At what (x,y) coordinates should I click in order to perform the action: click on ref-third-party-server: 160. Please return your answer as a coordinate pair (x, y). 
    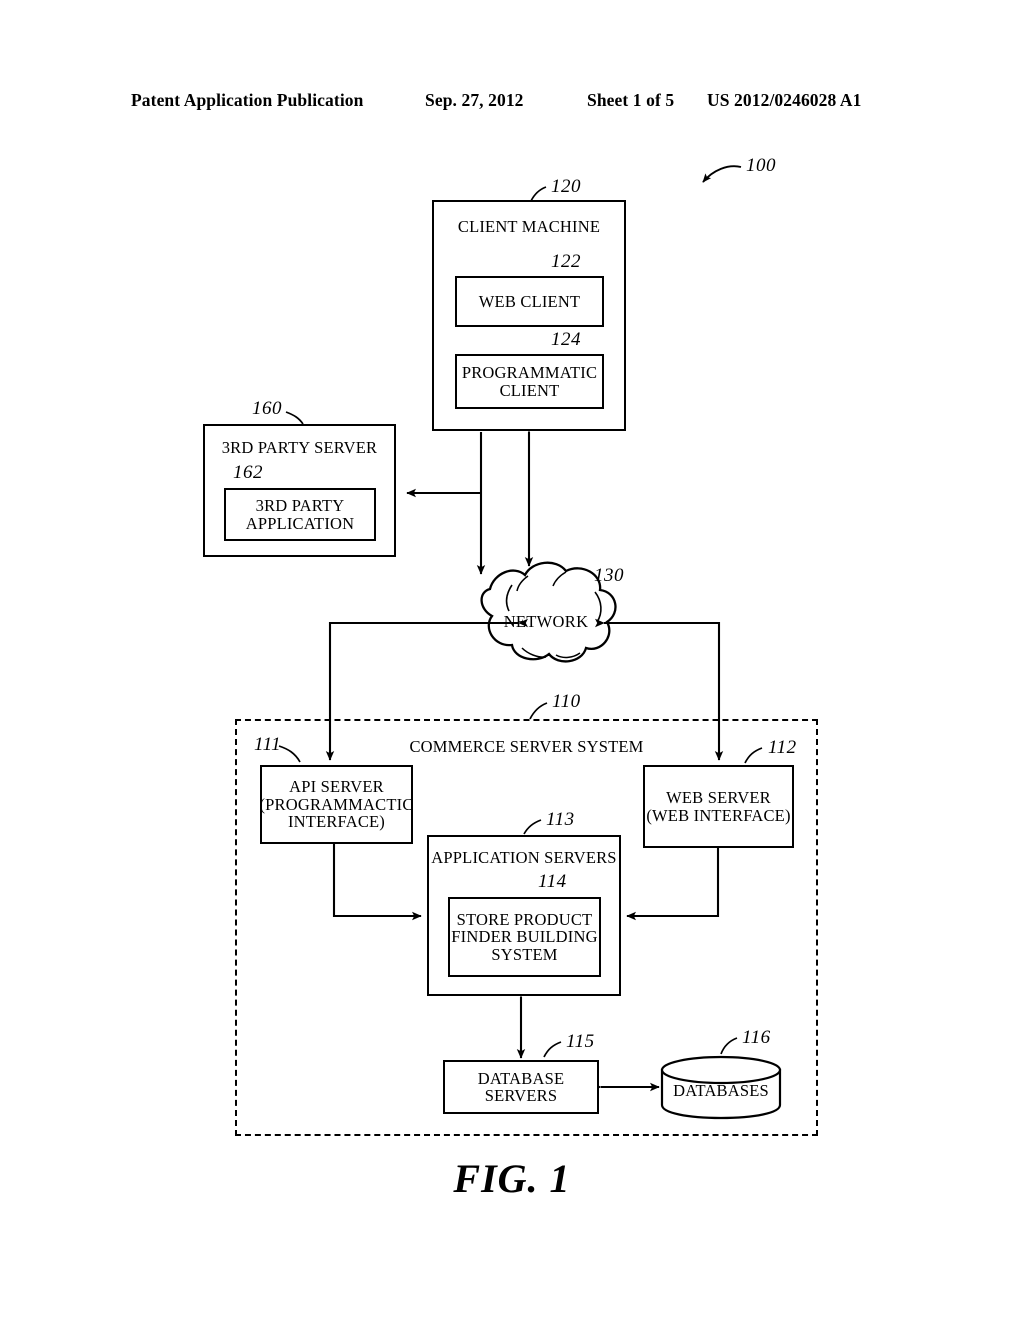
    Looking at the image, I should click on (267, 408).